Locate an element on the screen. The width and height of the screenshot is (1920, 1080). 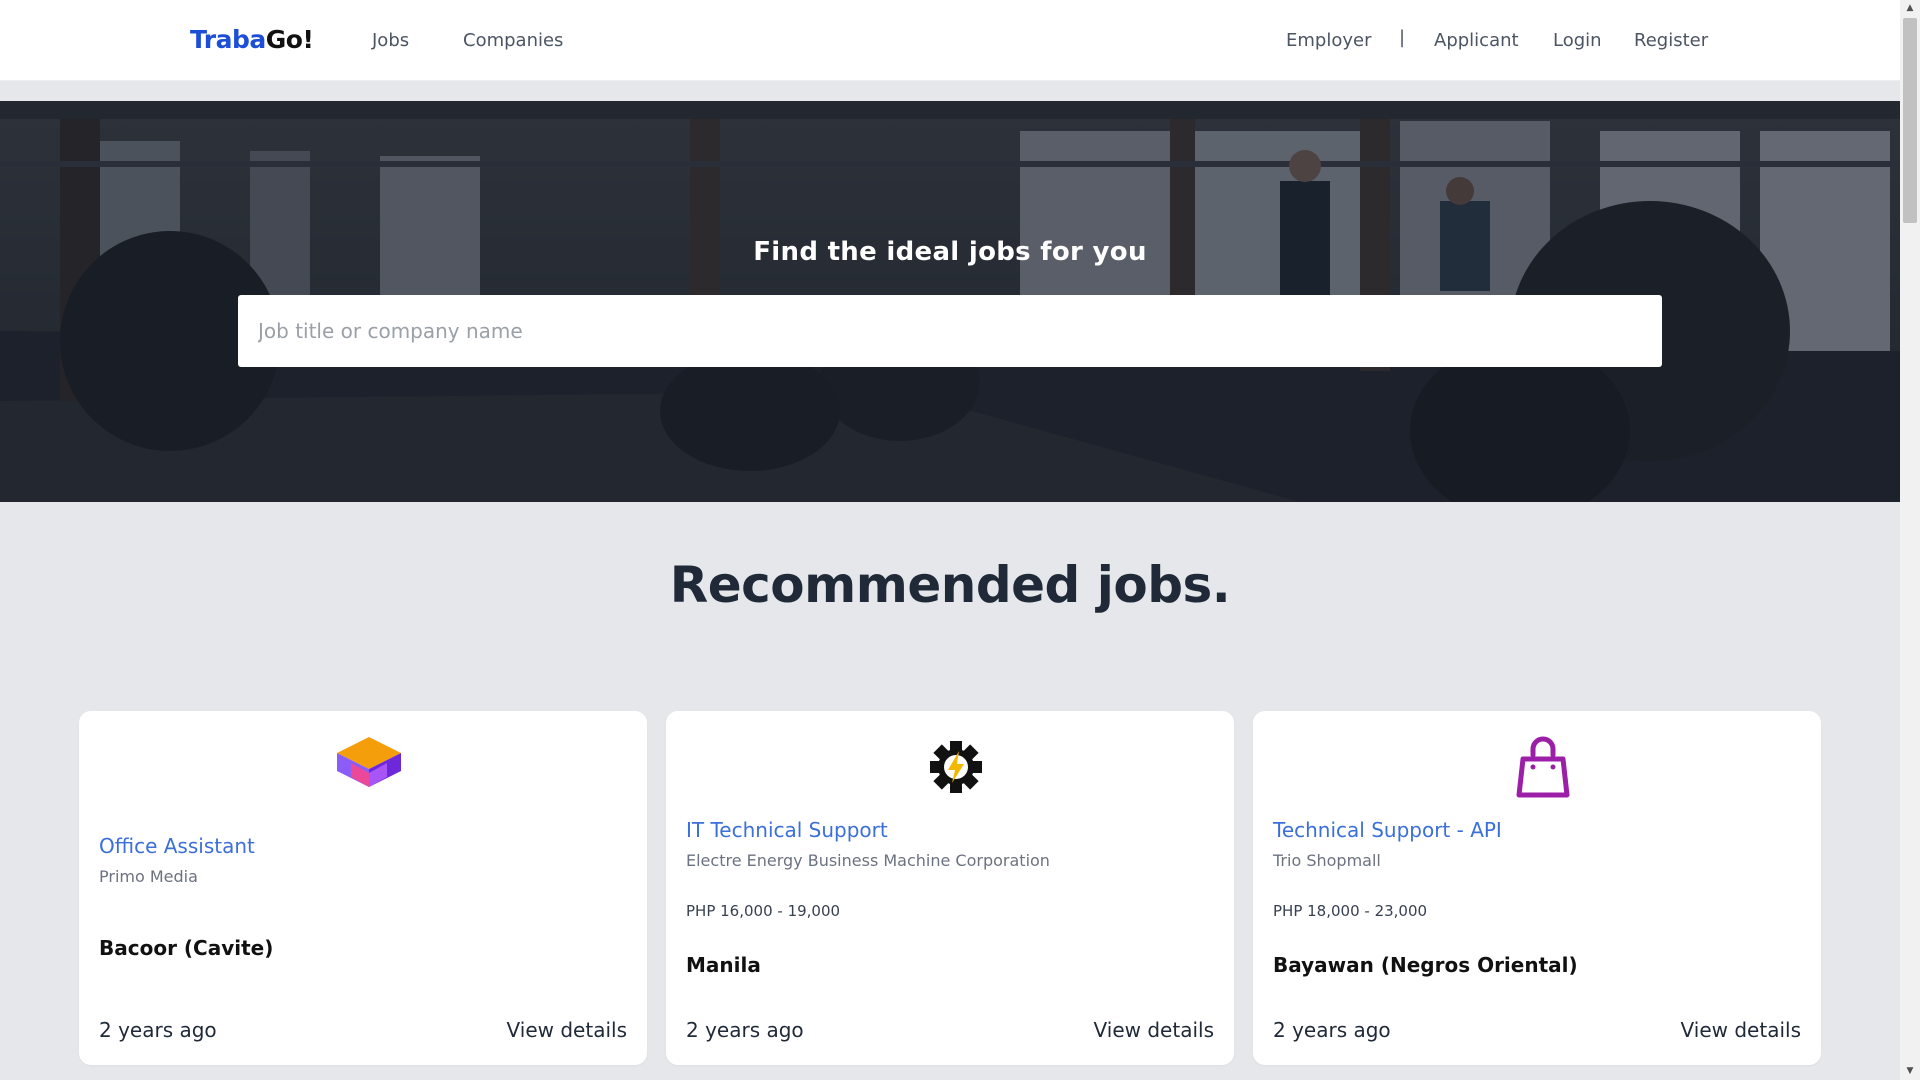
job-location: Manila is located at coordinates (723, 965).